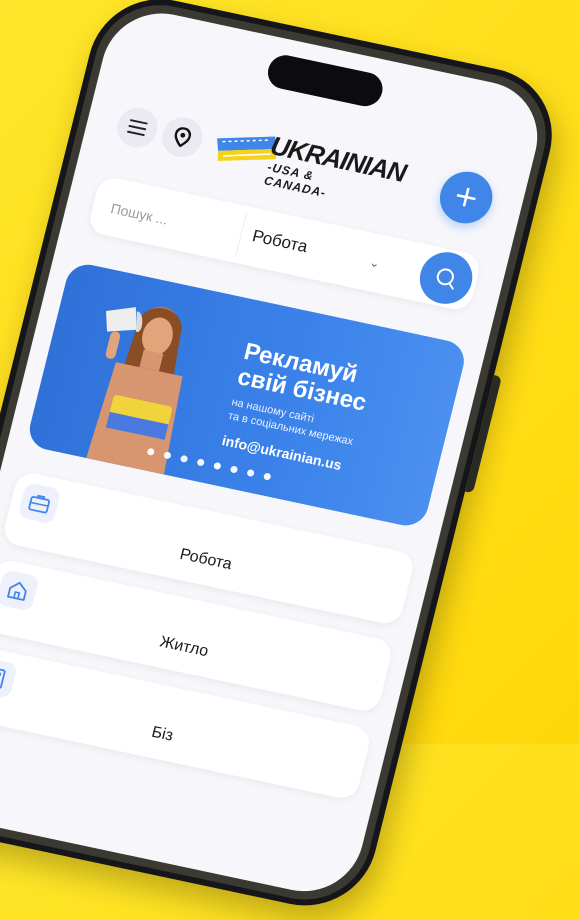 This screenshot has width=579, height=920. I want to click on location-button, so click(182, 137).